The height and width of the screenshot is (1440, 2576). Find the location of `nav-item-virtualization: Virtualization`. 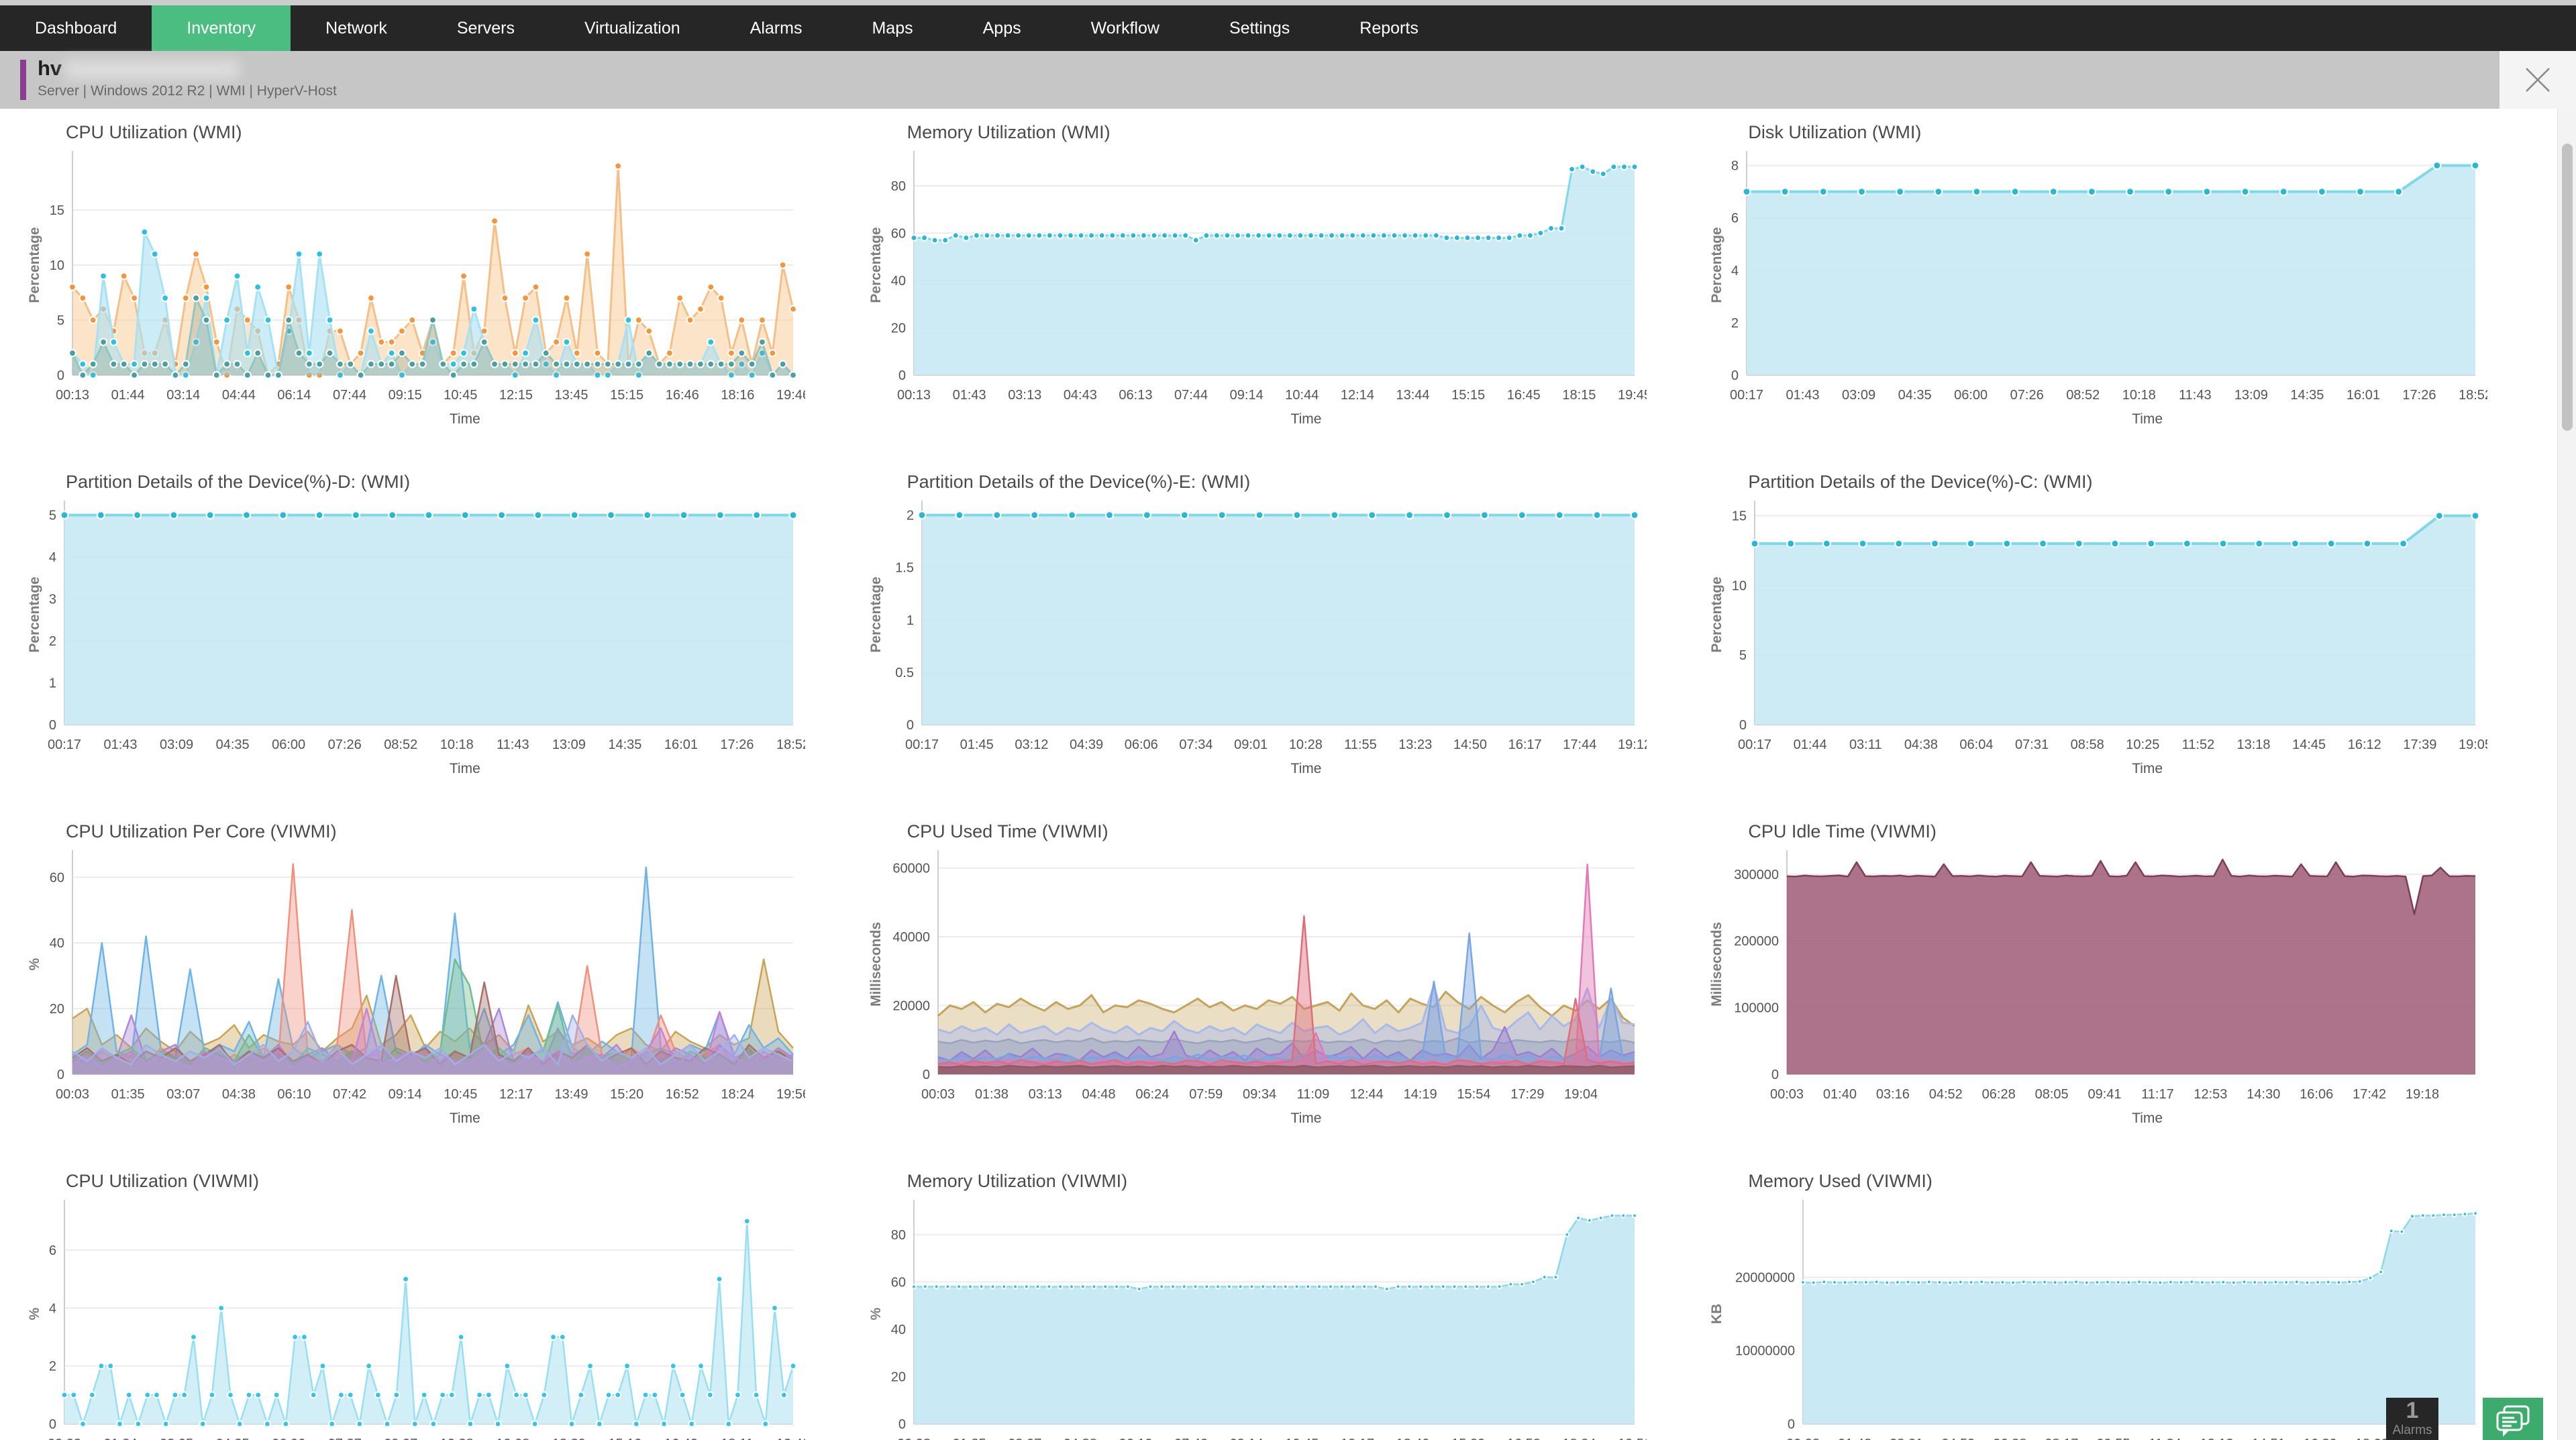

nav-item-virtualization: Virtualization is located at coordinates (632, 28).